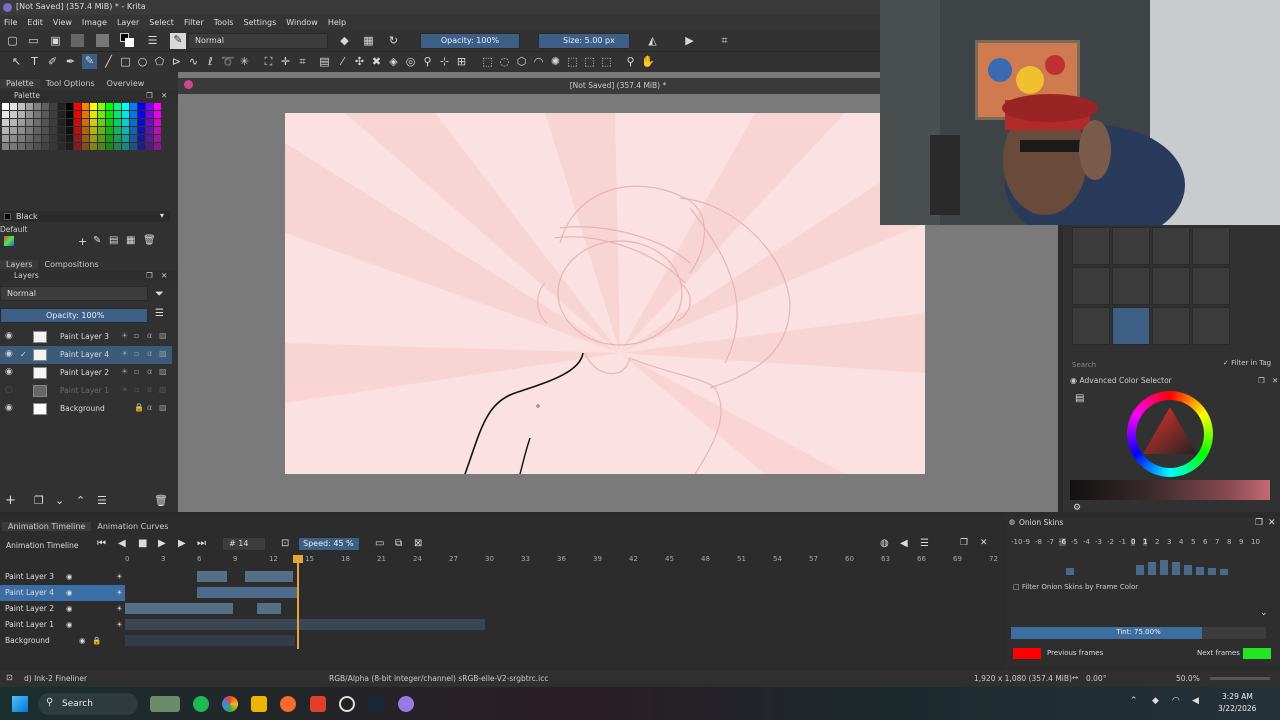  I want to click on freehand-path-icon: ℓ, so click(210, 61).